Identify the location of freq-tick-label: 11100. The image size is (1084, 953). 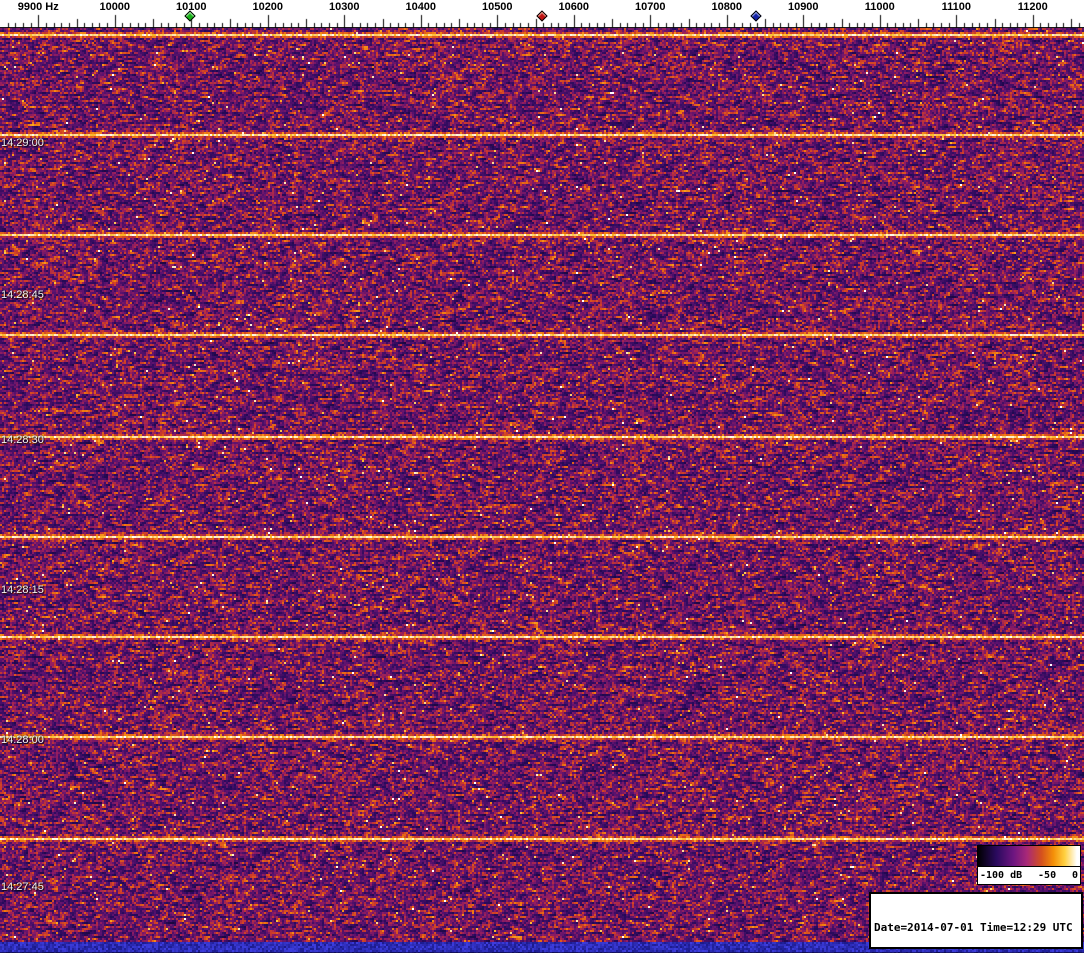
(956, 7).